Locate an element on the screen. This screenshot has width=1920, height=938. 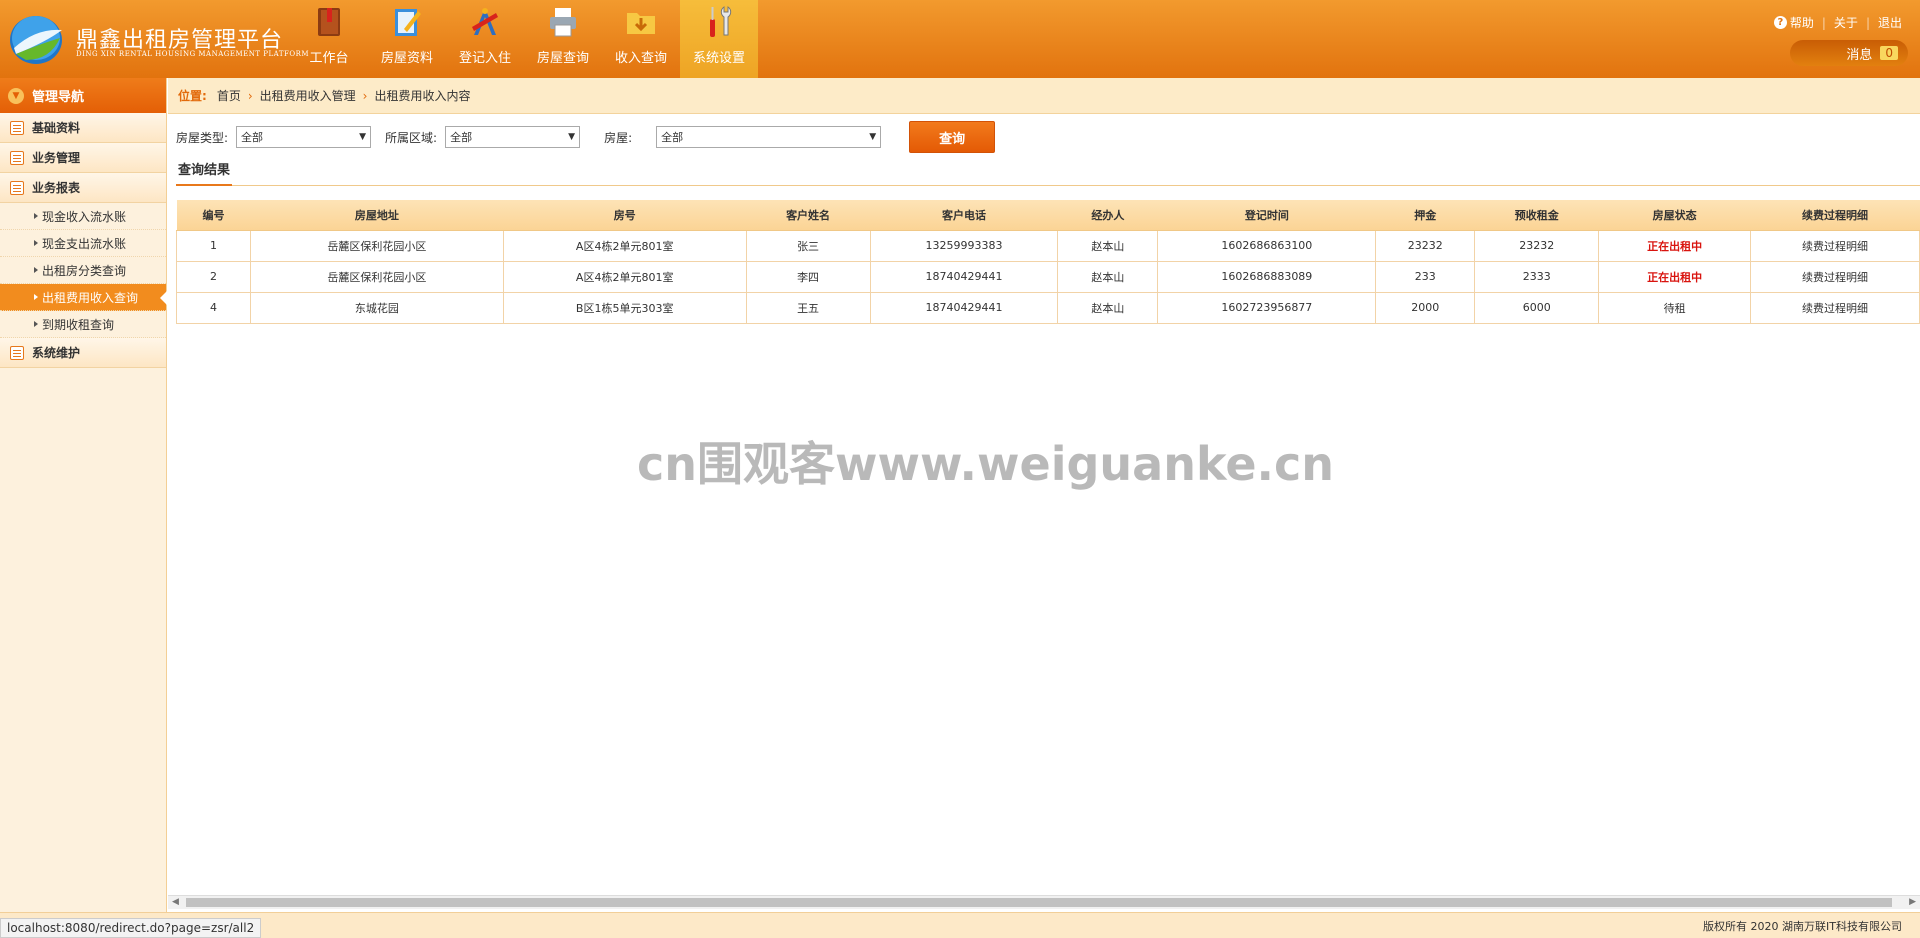
top-links: ? 帮助 | 关于 | 退出 is located at coordinates (1837, 22).